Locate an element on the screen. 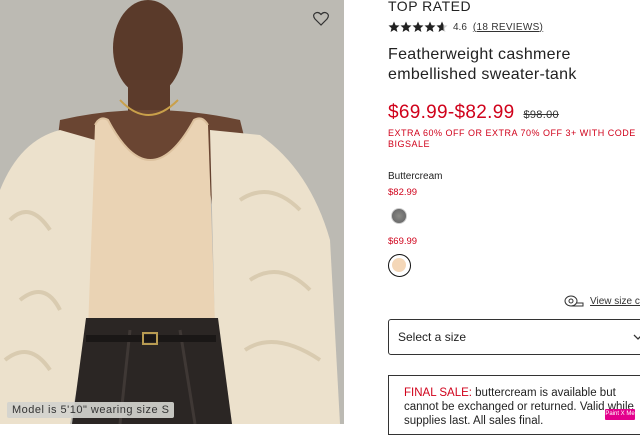  star-partial-icon is located at coordinates (442, 26).